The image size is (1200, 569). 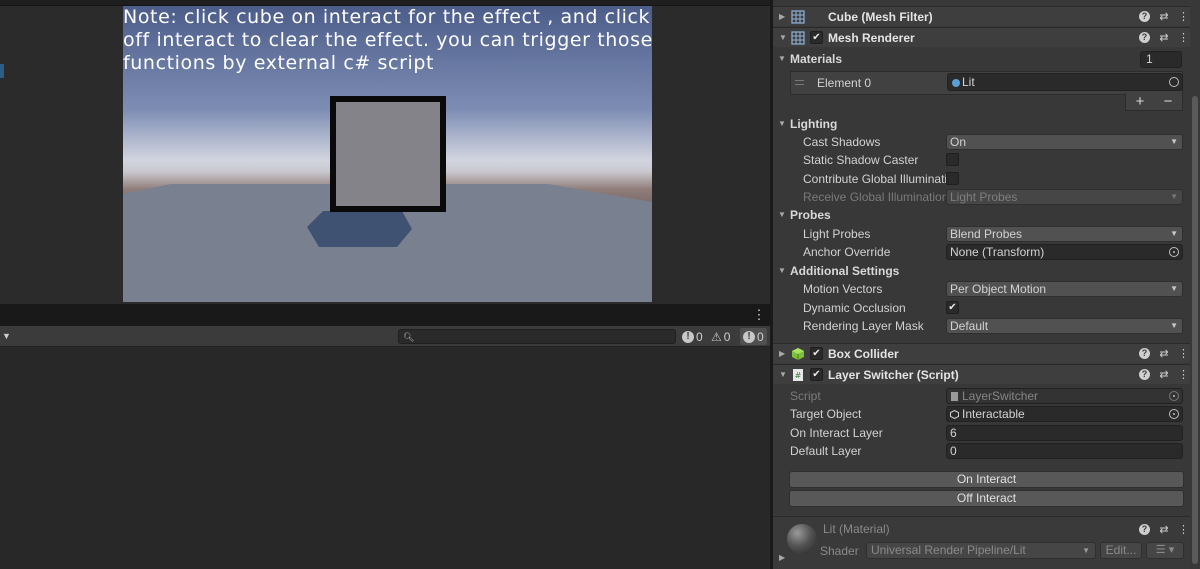 I want to click on dropdown-value: Light Probes, so click(x=984, y=197).